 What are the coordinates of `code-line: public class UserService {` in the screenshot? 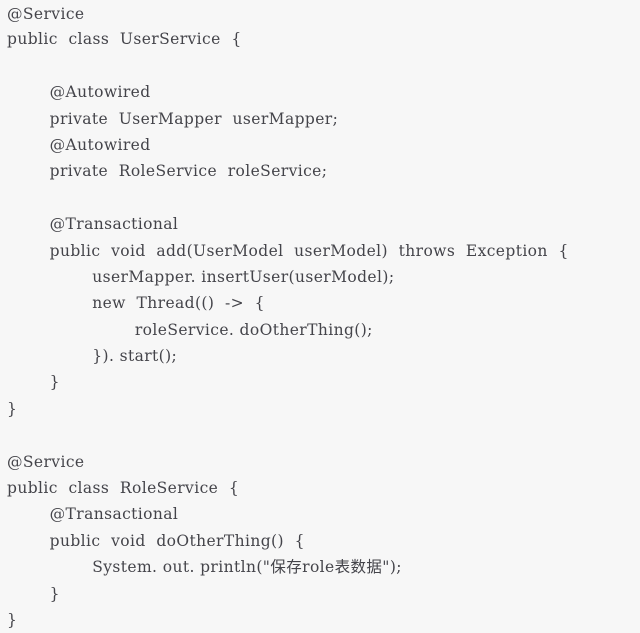 It's located at (124, 39).